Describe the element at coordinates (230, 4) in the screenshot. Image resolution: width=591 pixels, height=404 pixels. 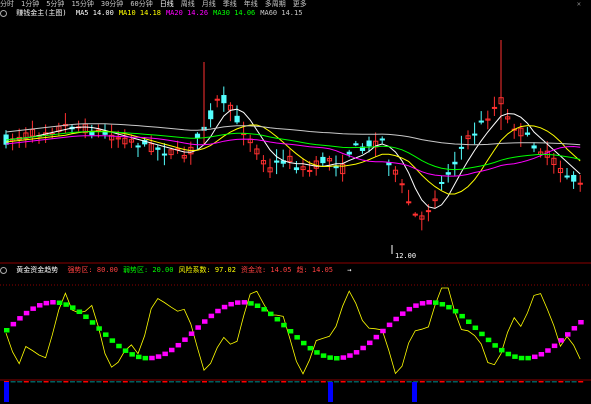
I see `period-tab-9: 季线` at that location.